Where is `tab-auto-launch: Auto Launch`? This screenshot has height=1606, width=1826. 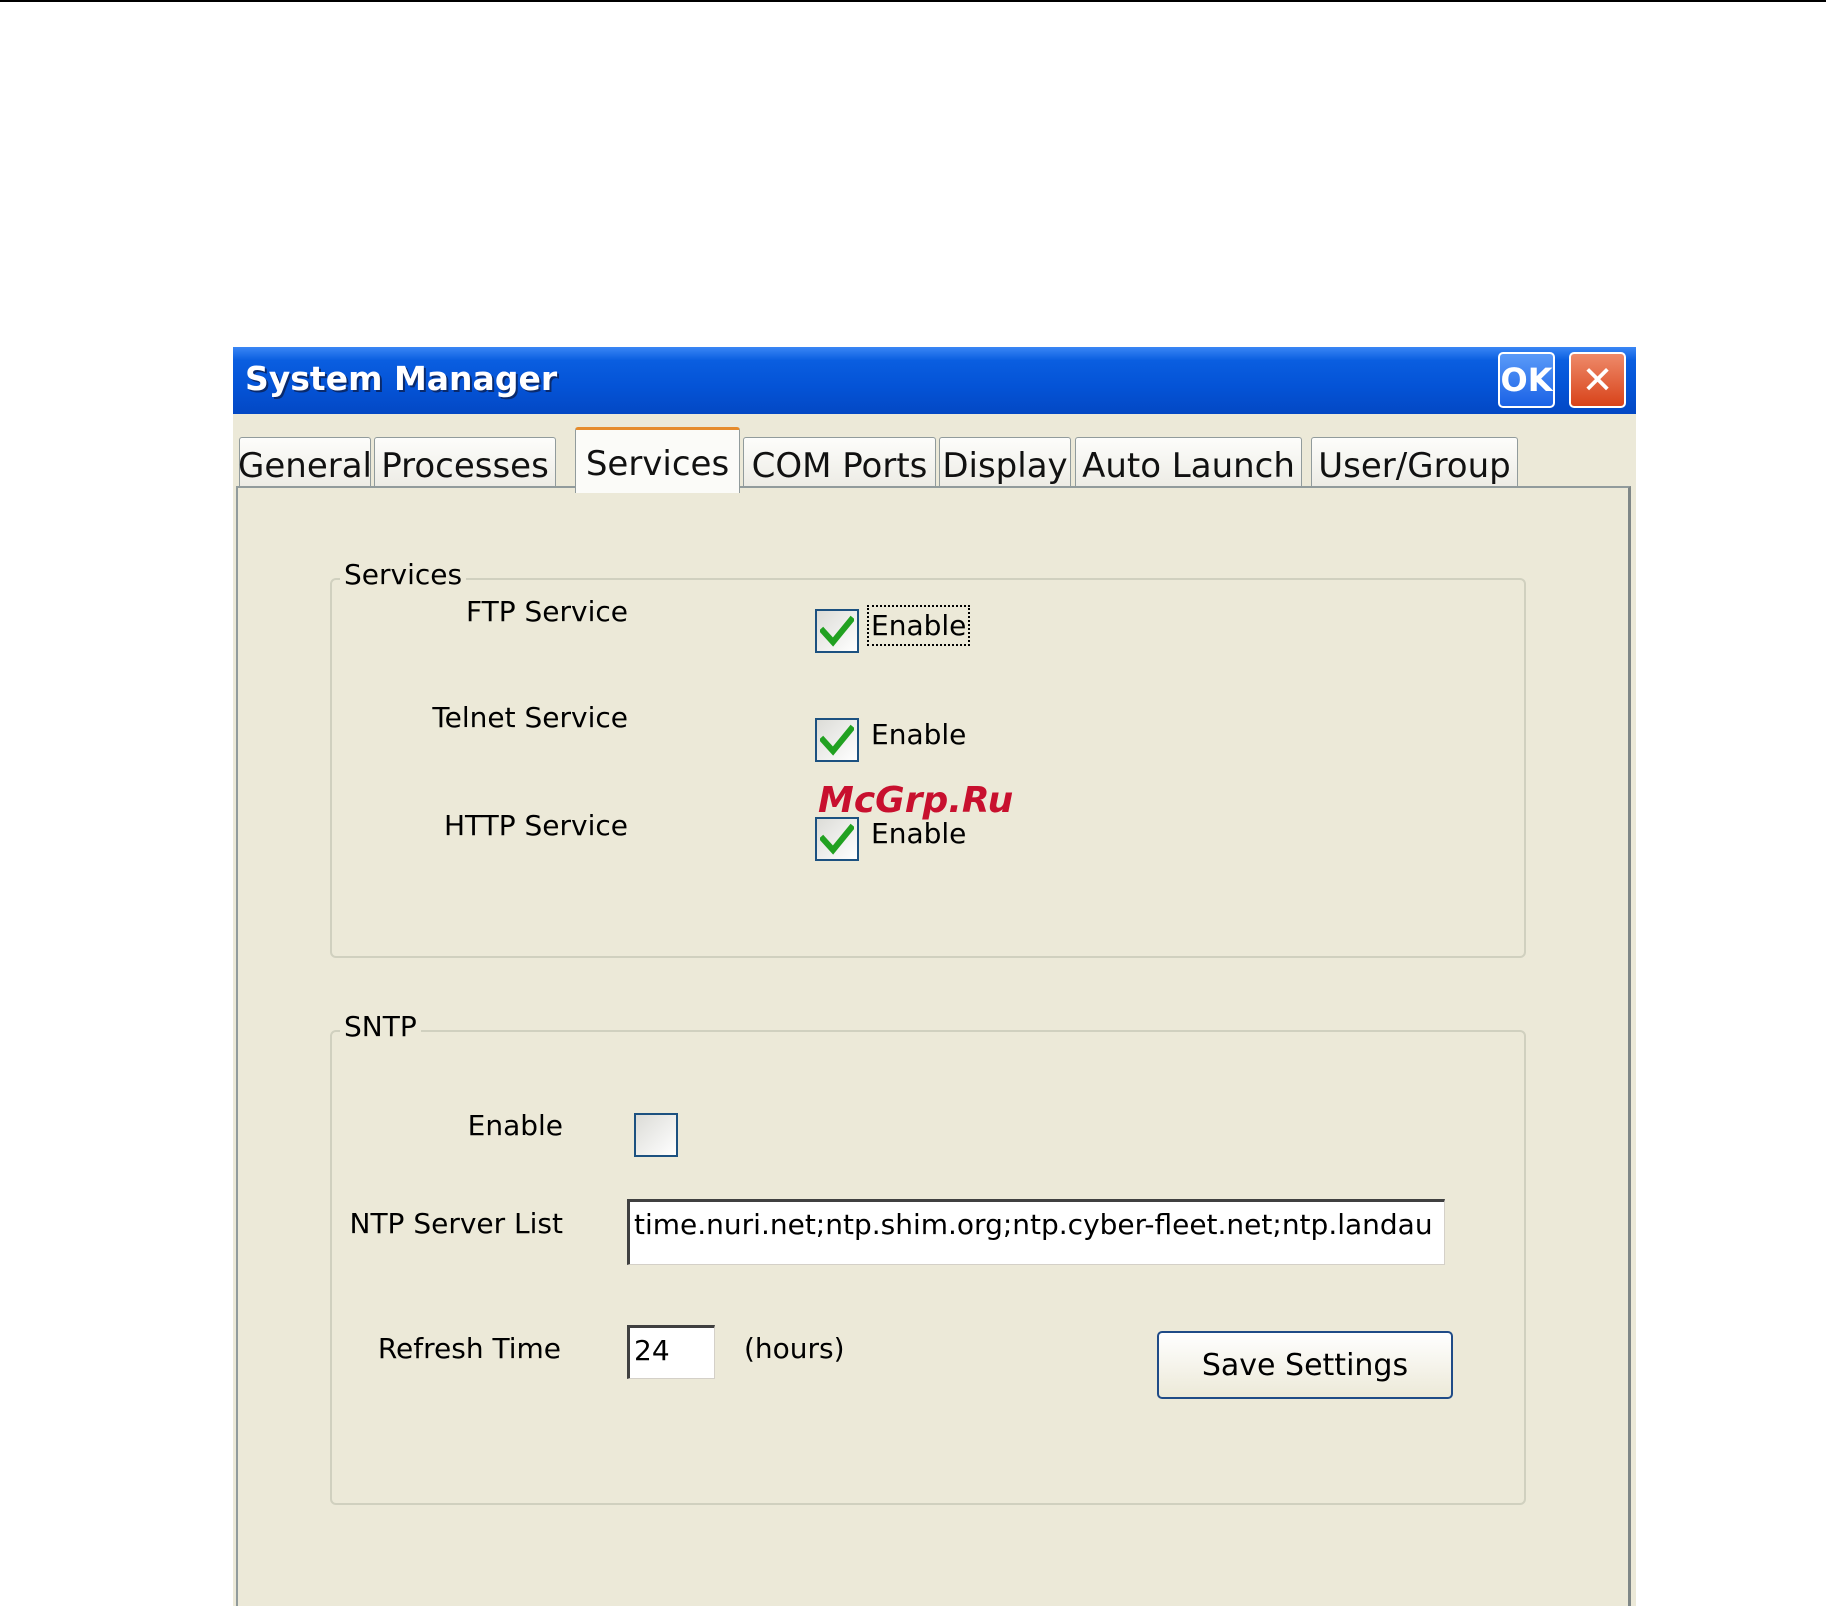
tab-auto-launch: Auto Launch is located at coordinates (1188, 463).